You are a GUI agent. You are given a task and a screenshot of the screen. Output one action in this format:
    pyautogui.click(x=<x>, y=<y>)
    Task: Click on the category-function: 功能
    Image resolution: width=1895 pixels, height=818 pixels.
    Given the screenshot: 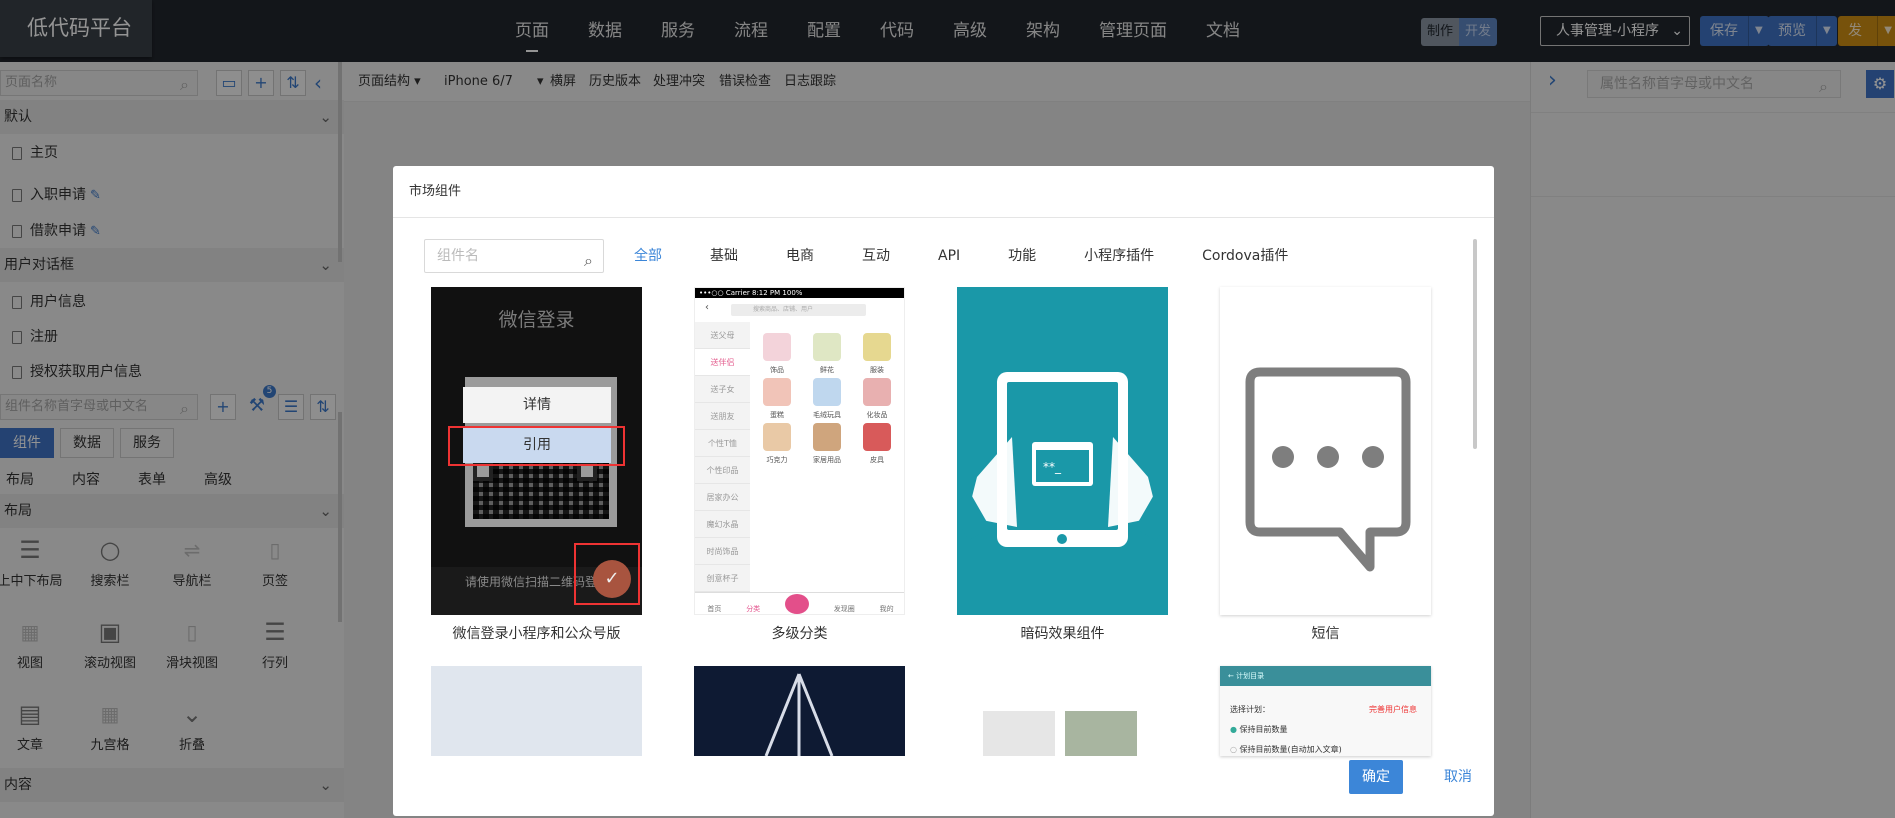 What is the action you would take?
    pyautogui.click(x=1022, y=256)
    